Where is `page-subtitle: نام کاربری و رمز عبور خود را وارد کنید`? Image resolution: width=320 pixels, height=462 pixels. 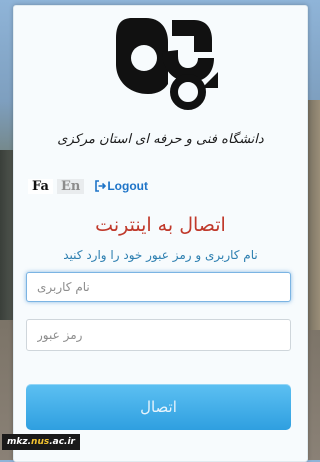
page-subtitle: نام کاربری و رمز عبور خود را وارد کنید is located at coordinates (160, 255).